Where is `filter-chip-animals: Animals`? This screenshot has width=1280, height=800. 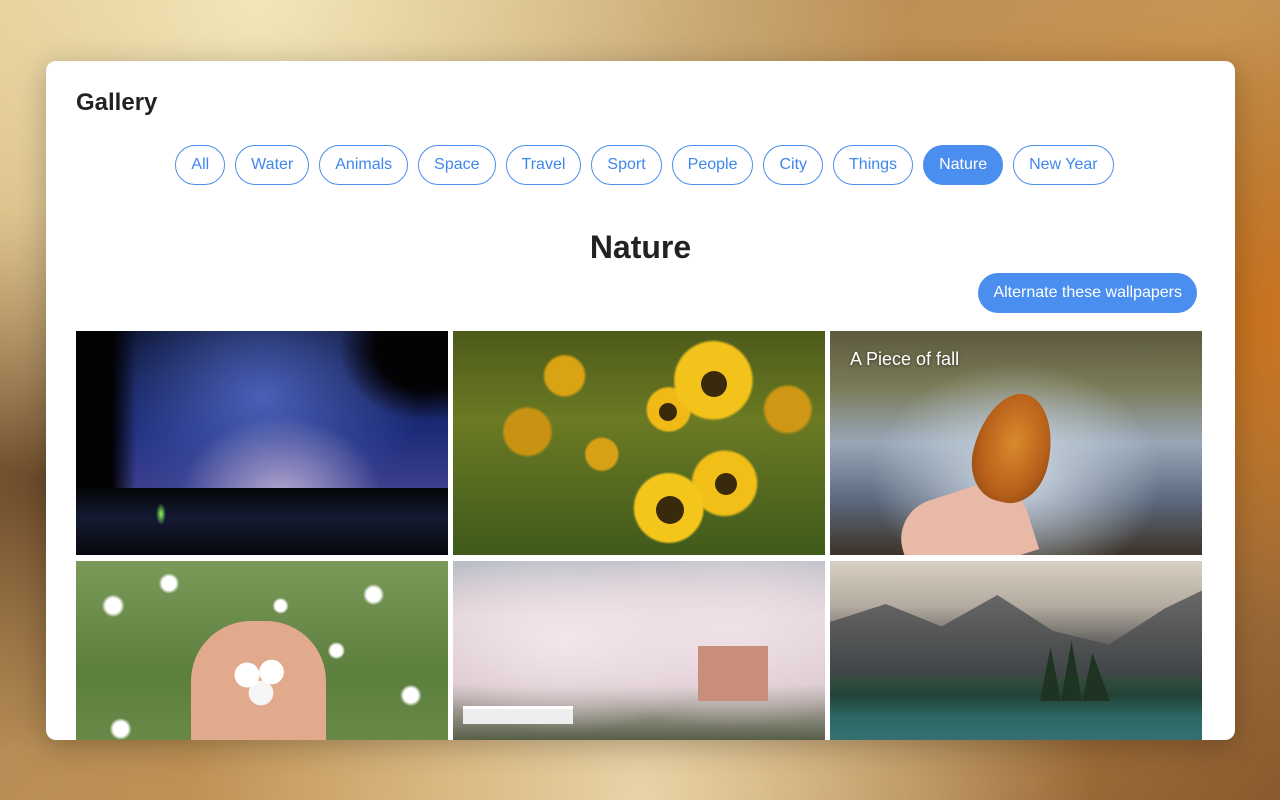 filter-chip-animals: Animals is located at coordinates (364, 165).